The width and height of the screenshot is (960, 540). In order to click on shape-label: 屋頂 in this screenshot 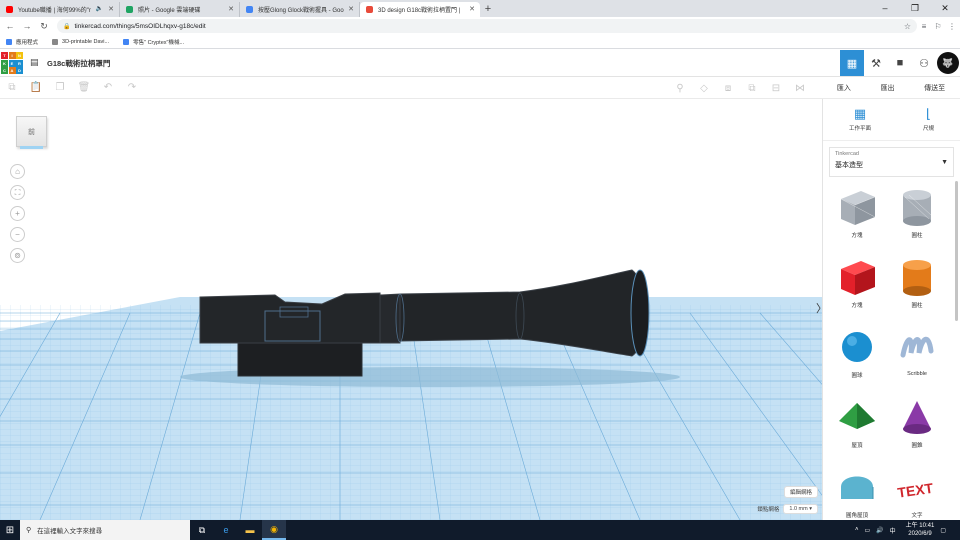, I will do `click(857, 446)`.